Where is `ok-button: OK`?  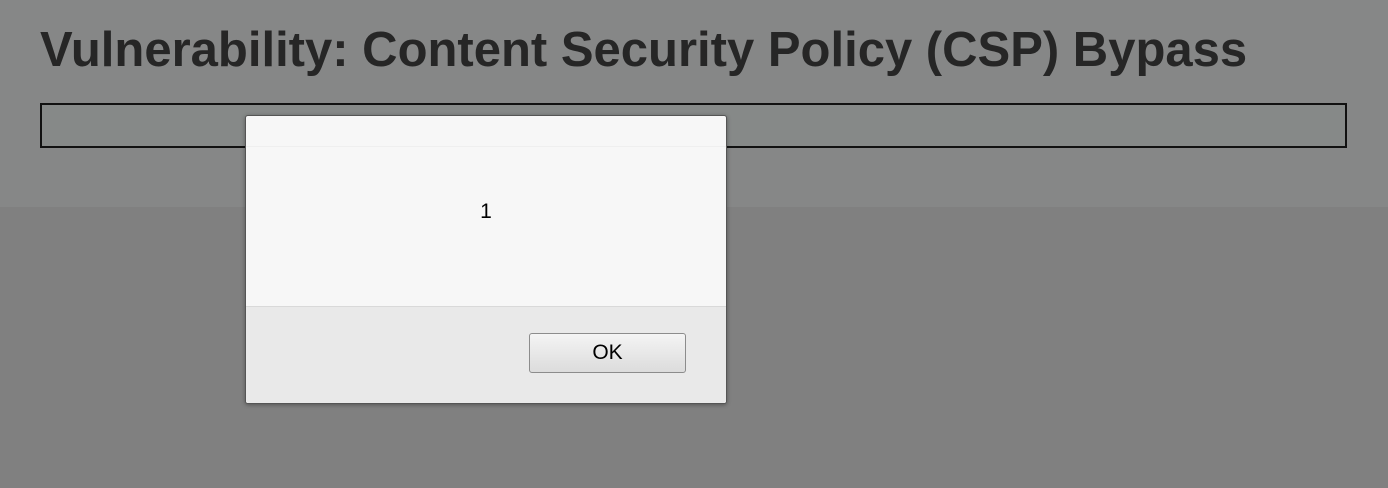 ok-button: OK is located at coordinates (607, 353).